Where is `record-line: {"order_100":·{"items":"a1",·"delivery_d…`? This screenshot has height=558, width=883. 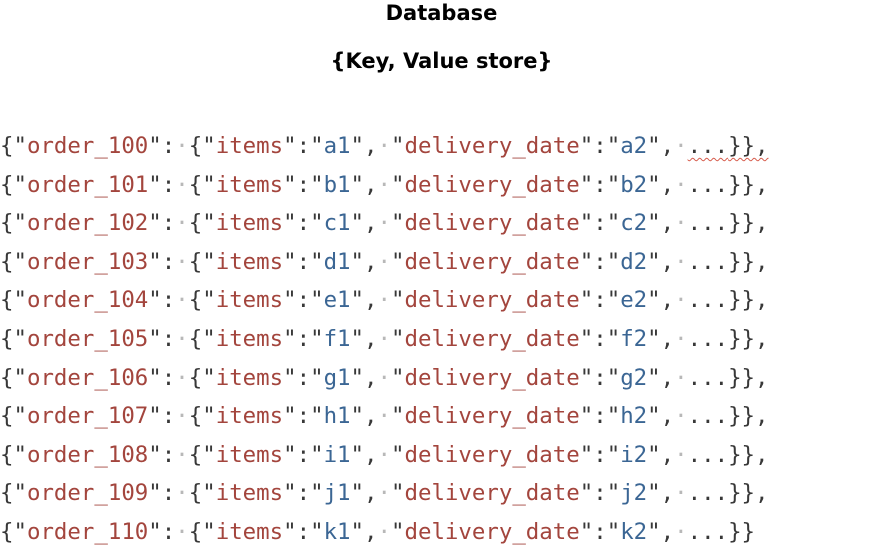 record-line: {"order_100":·{"items":"a1",·"delivery_d… is located at coordinates (384, 146).